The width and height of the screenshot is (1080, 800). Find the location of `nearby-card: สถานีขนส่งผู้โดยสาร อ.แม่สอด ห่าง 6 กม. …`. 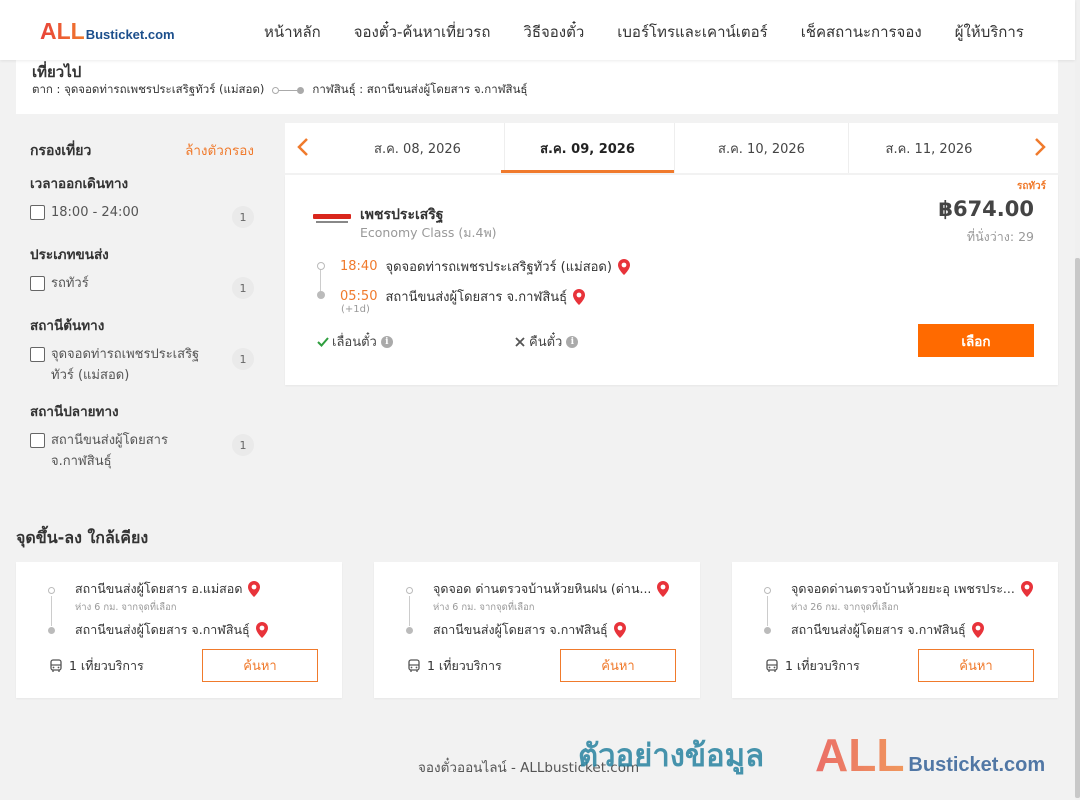

nearby-card: สถานีขนส่งผู้โดยสาร อ.แม่สอด ห่าง 6 กม. … is located at coordinates (179, 630).